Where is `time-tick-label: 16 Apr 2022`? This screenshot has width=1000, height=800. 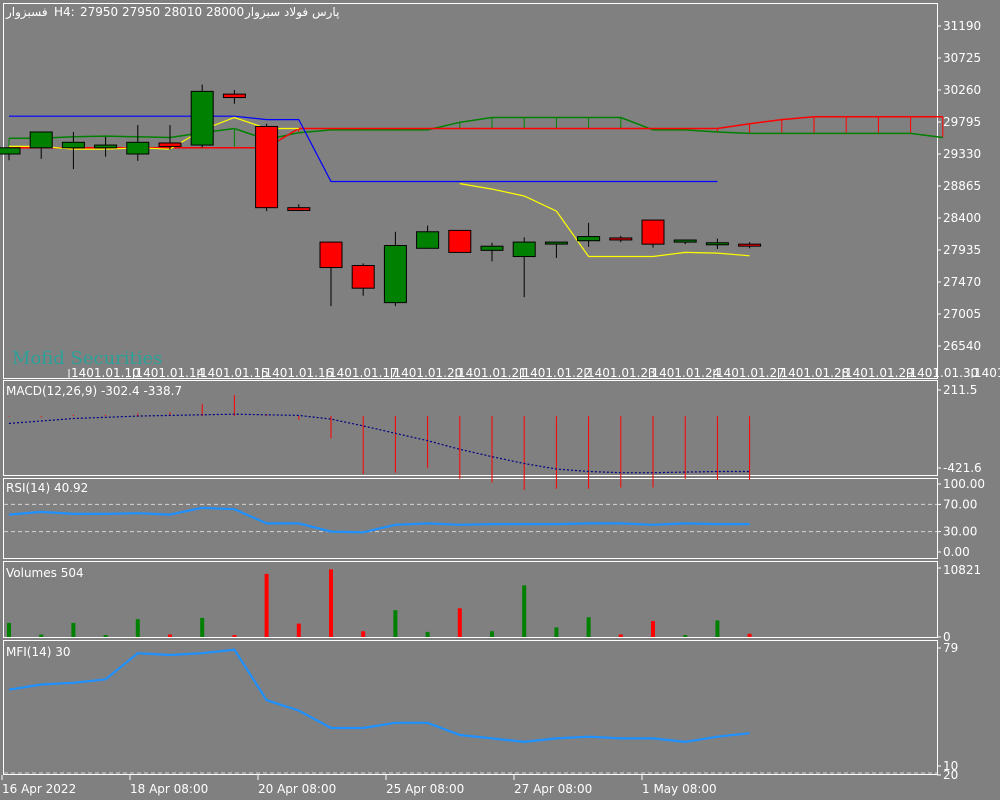
time-tick-label: 16 Apr 2022 is located at coordinates (39, 789).